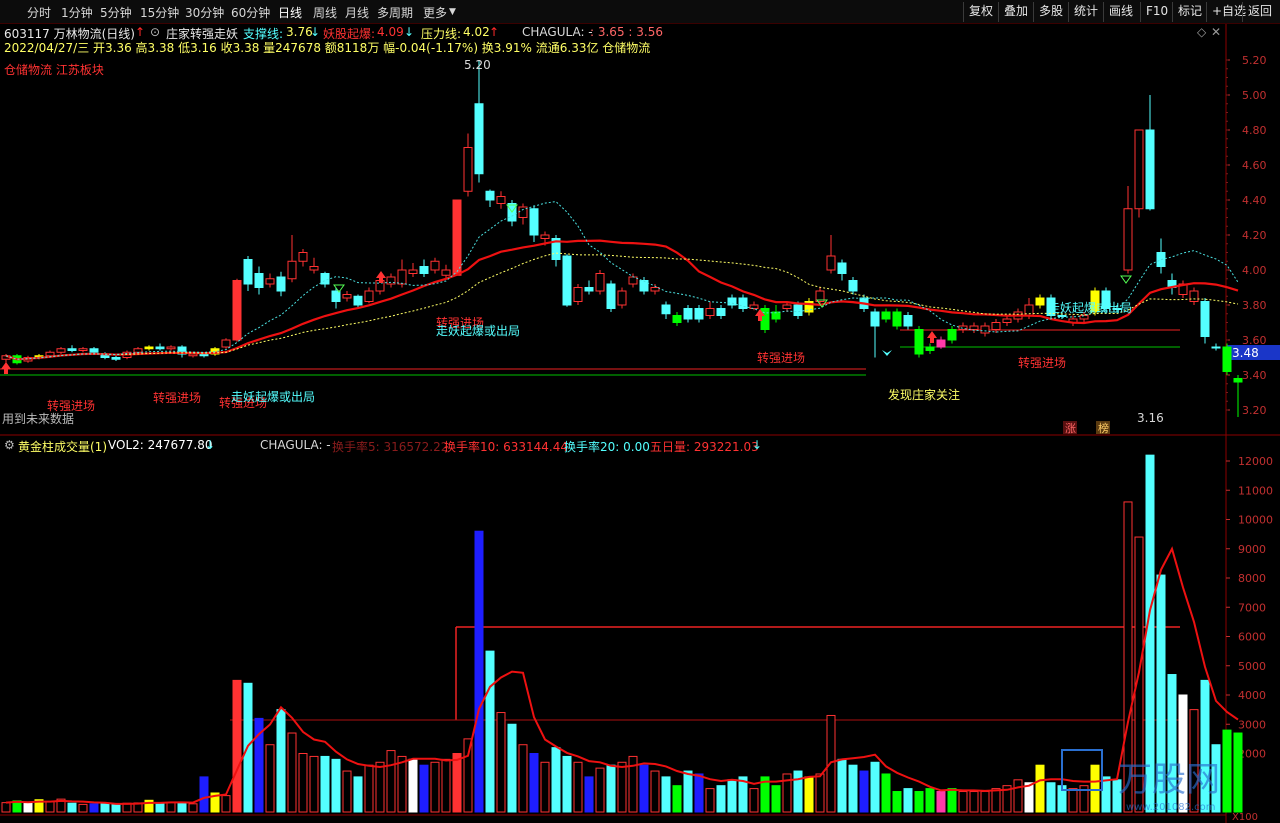 The image size is (1280, 823). What do you see at coordinates (1254, 60) in the screenshot?
I see `price-tick-label: 5.20` at bounding box center [1254, 60].